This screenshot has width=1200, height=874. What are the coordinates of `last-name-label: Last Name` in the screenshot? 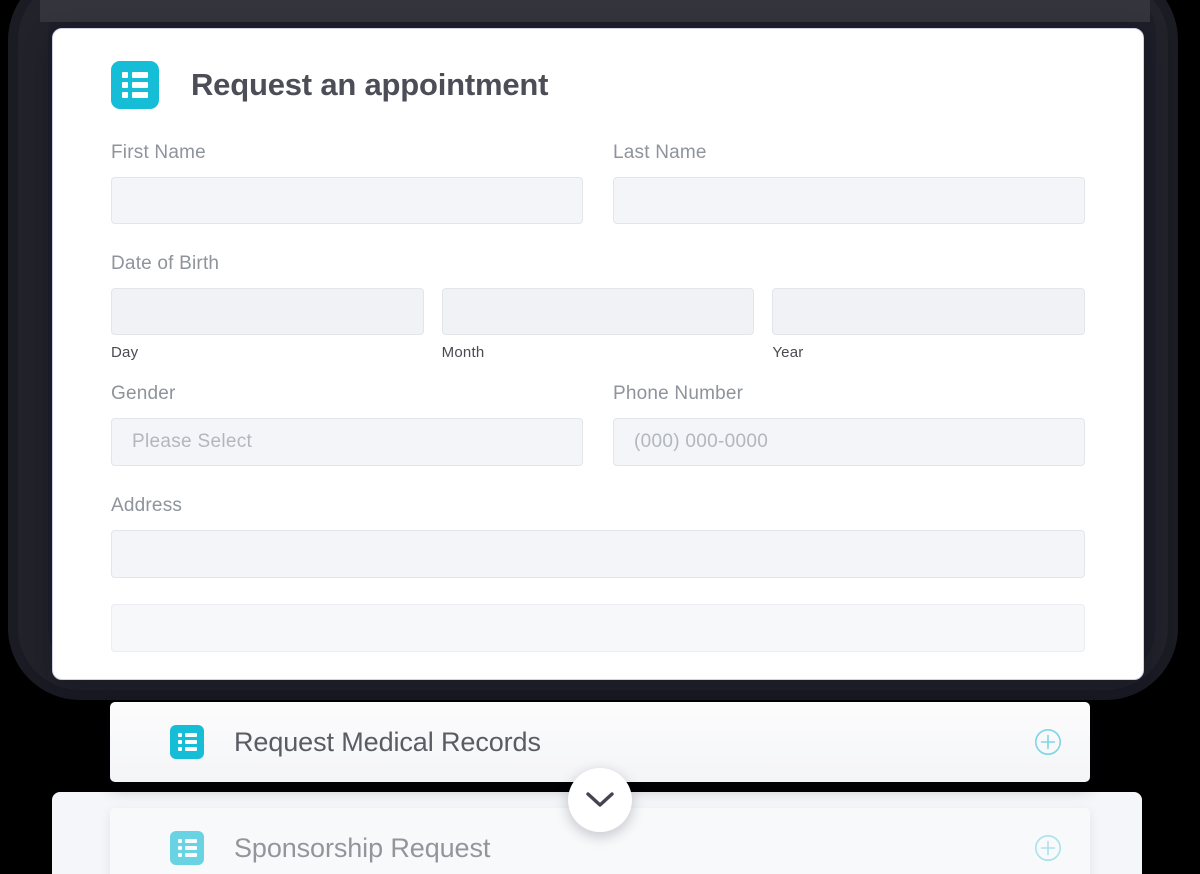 It's located at (660, 152).